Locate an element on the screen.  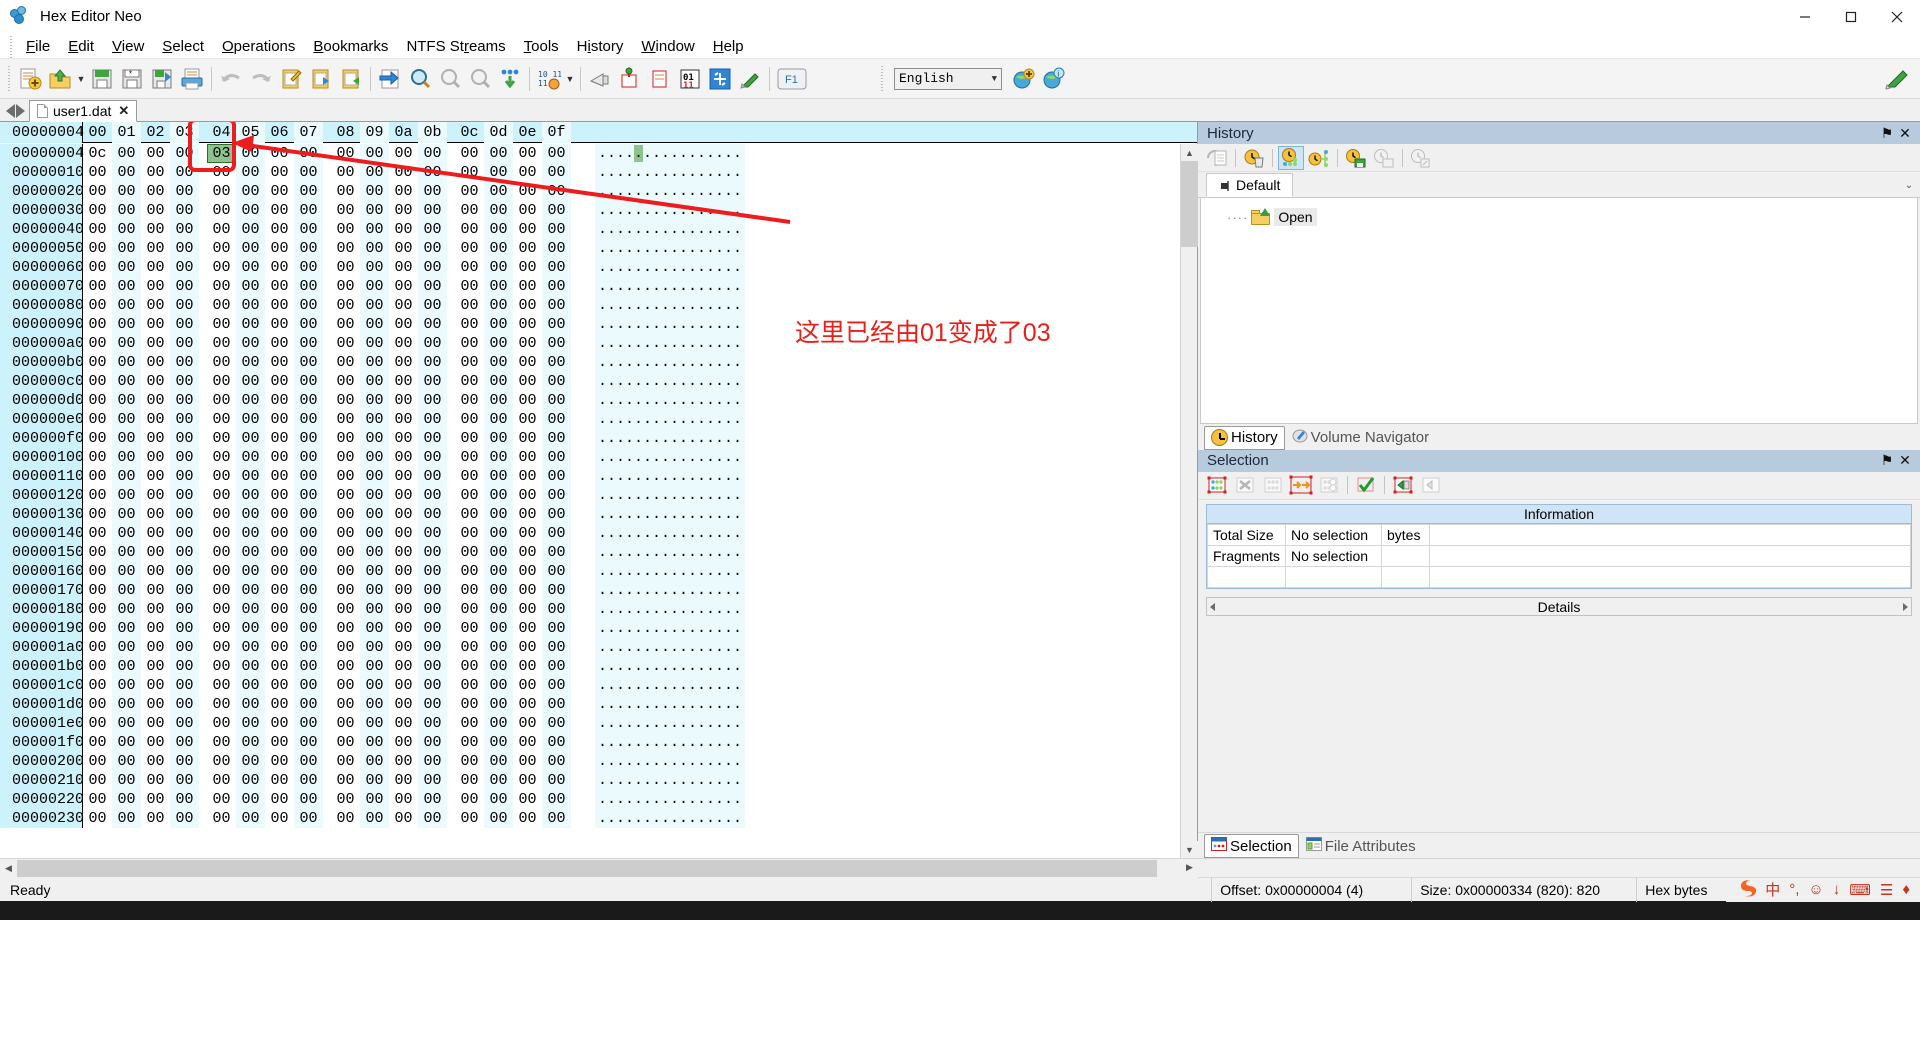
pin-icon: ⚑ is located at coordinates (1887, 461).